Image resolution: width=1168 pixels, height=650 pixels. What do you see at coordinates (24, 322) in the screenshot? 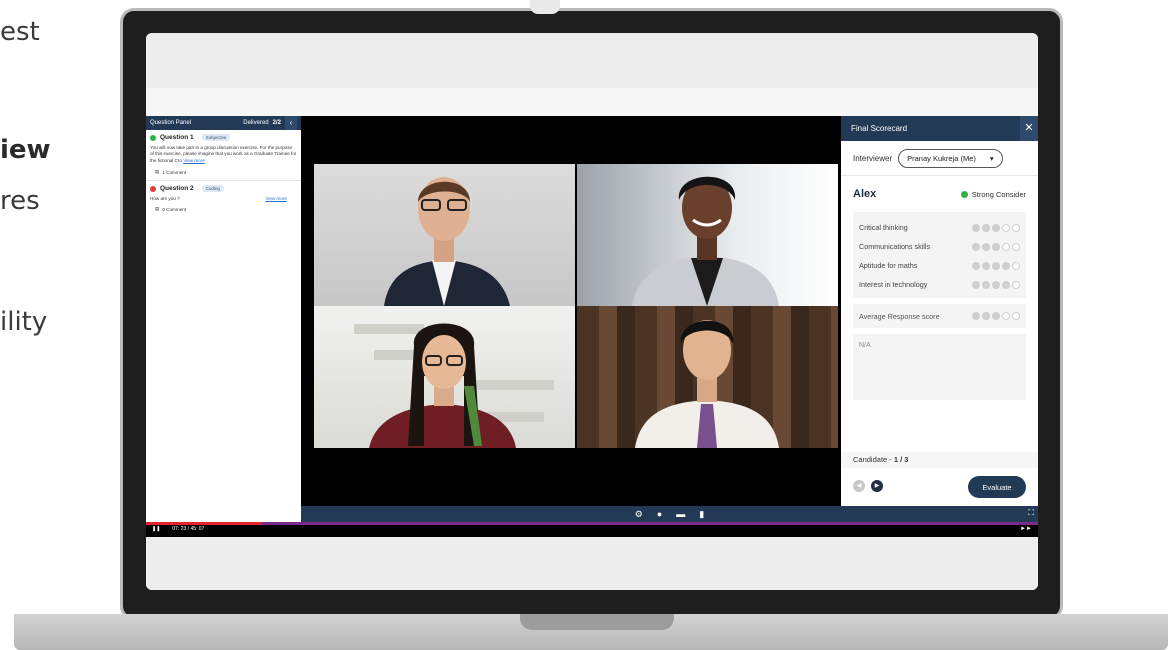
I see `marketing-text-line: ility` at bounding box center [24, 322].